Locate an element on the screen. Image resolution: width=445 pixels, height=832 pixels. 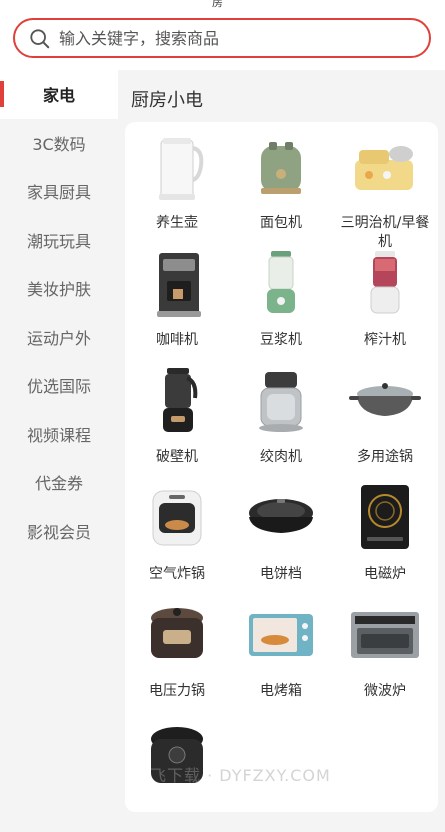
product-item: 养生壶 is located at coordinates (177, 188).